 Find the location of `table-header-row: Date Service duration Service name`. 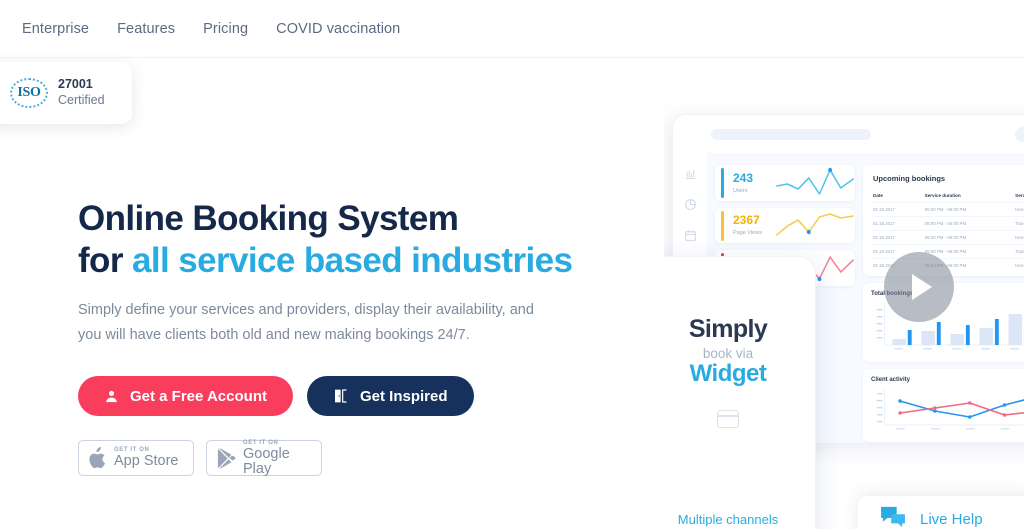

table-header-row: Date Service duration Service name is located at coordinates (948, 196).